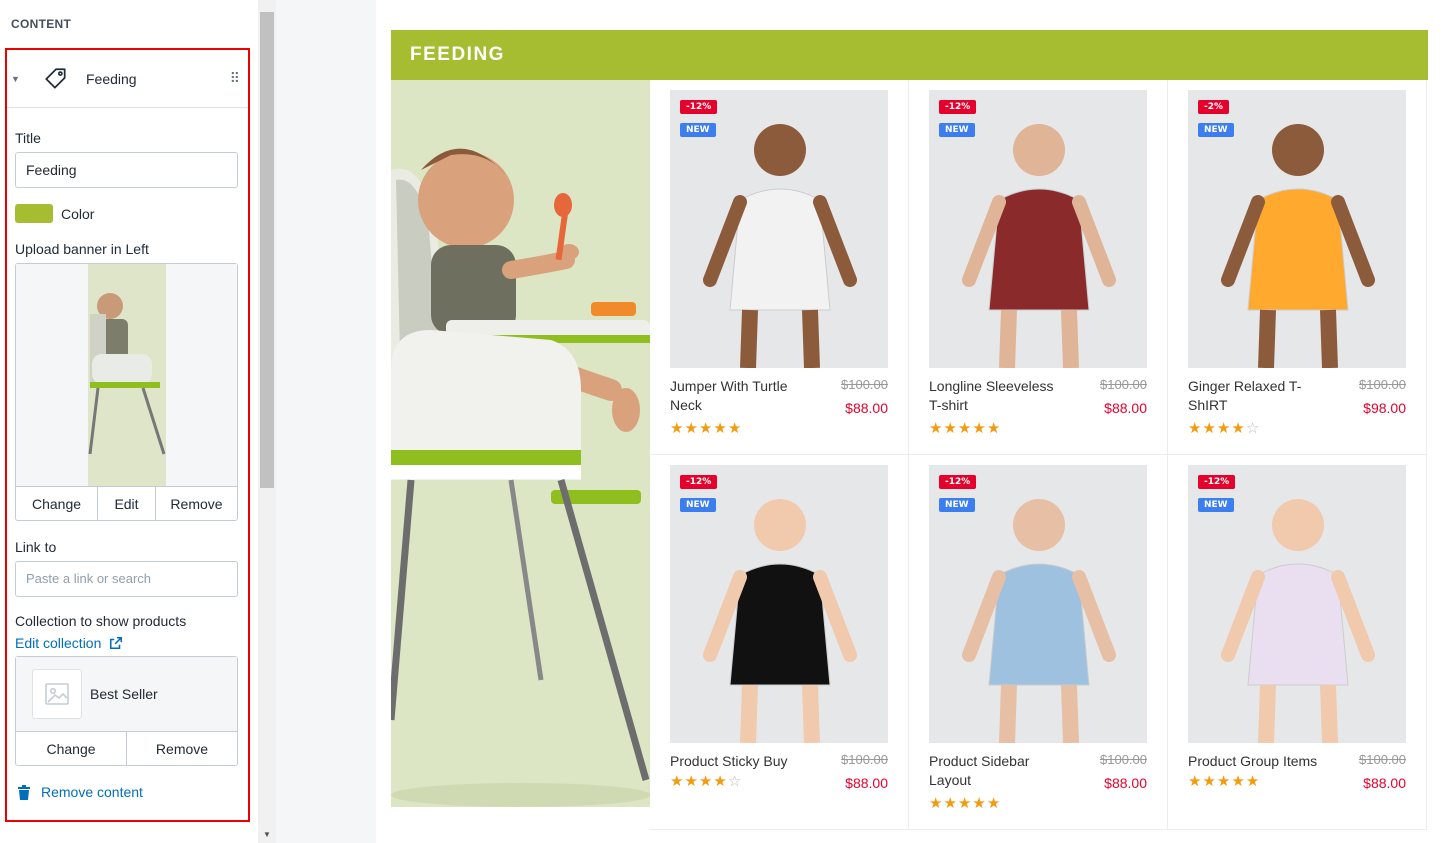 The image size is (1454, 843). I want to click on color-swatch, so click(34, 213).